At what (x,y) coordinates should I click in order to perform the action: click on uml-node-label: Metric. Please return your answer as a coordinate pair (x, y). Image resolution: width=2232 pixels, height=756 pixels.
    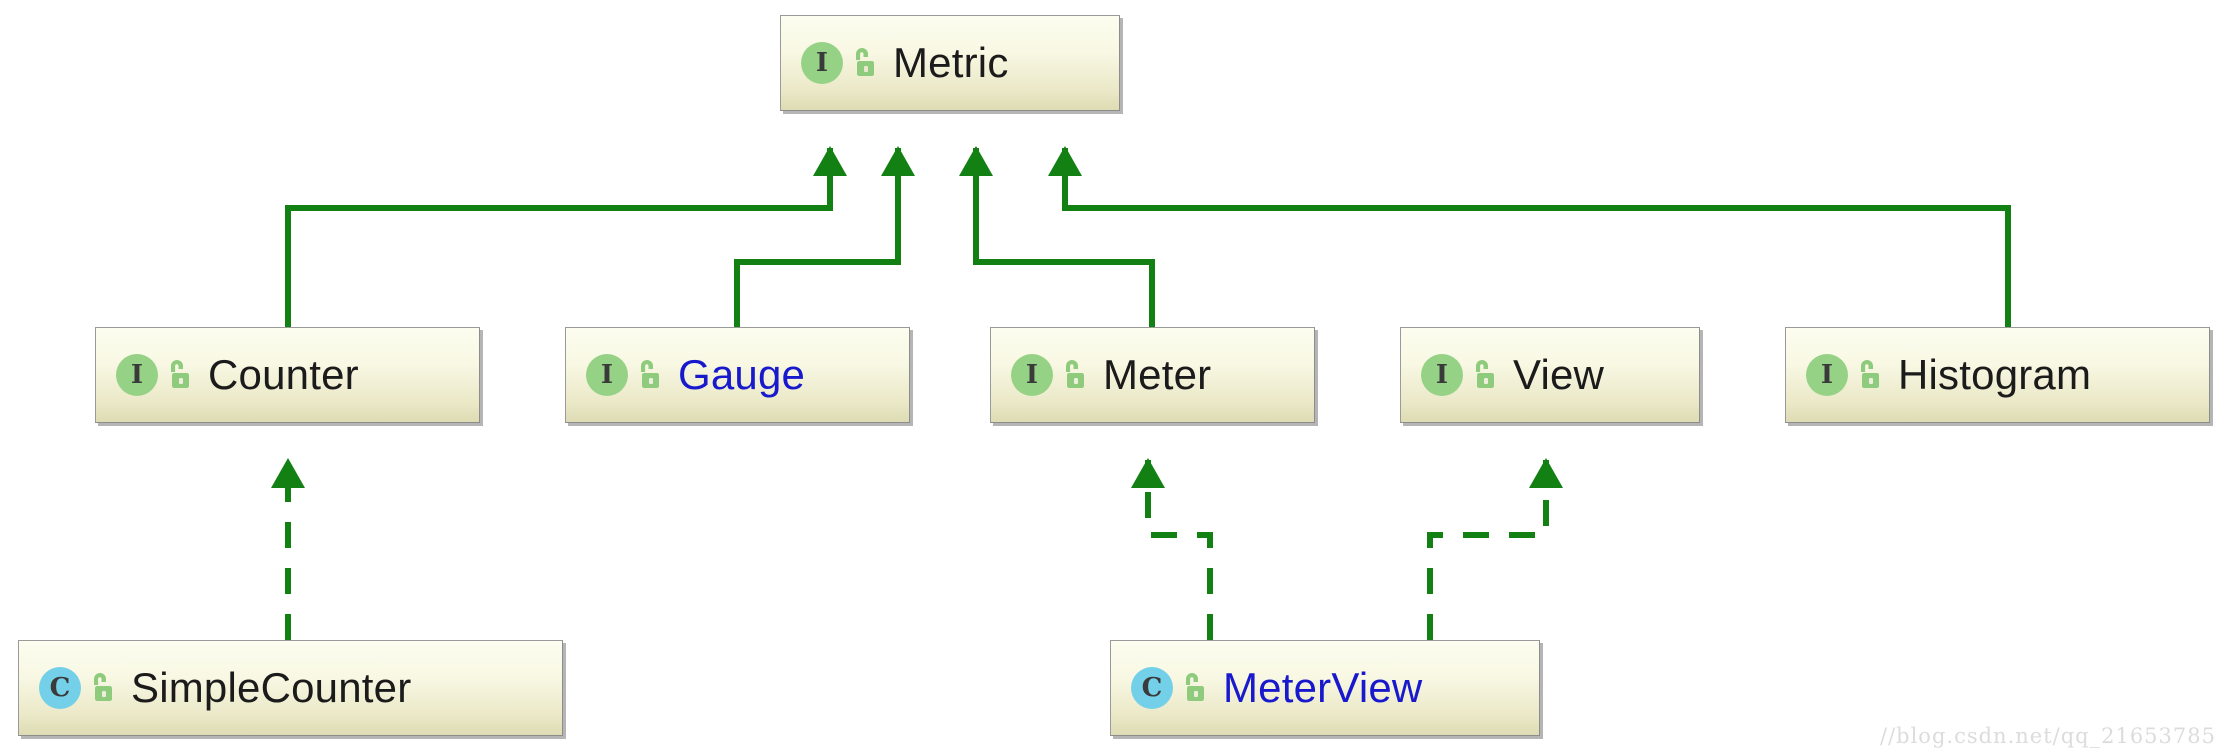
    Looking at the image, I should click on (951, 62).